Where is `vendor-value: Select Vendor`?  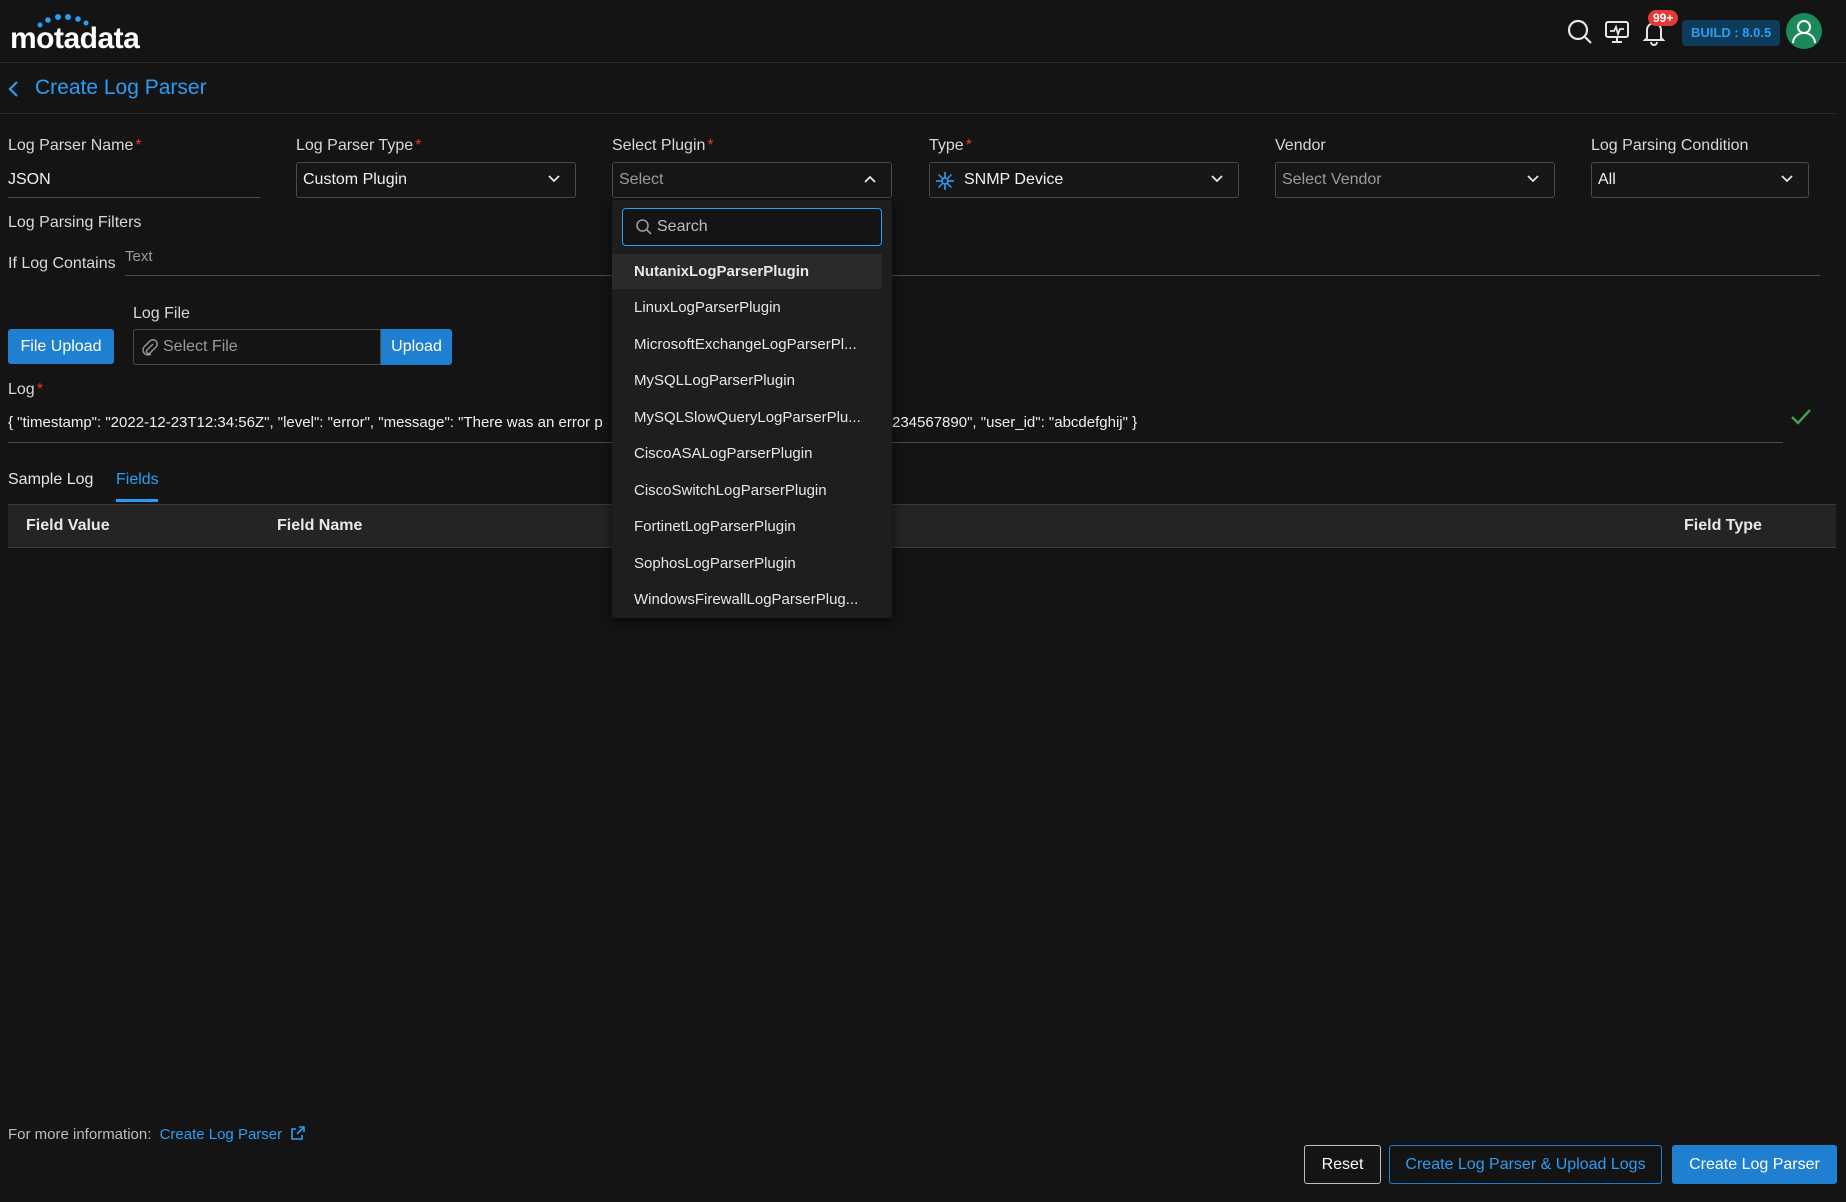
vendor-value: Select Vendor is located at coordinates (1332, 179).